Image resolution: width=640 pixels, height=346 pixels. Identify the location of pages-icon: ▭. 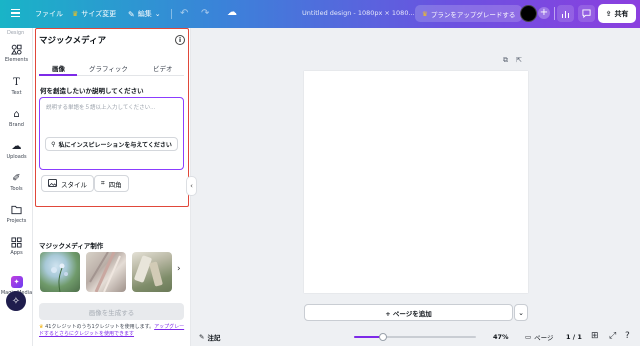
(528, 337).